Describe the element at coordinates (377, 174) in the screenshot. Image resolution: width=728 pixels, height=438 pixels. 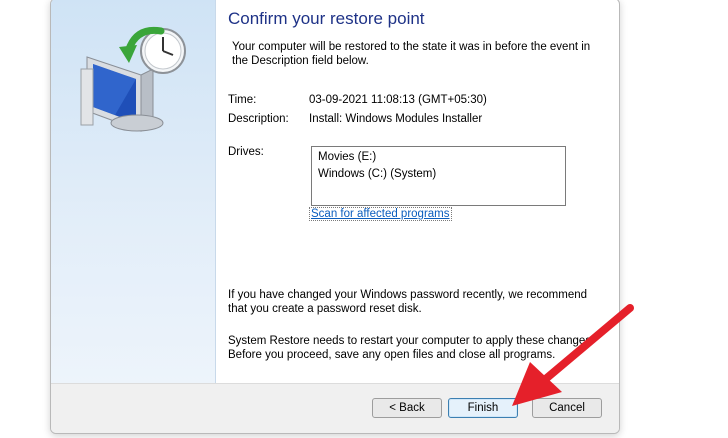
I see `drive-item-windows: Windows (C:) (System)` at that location.